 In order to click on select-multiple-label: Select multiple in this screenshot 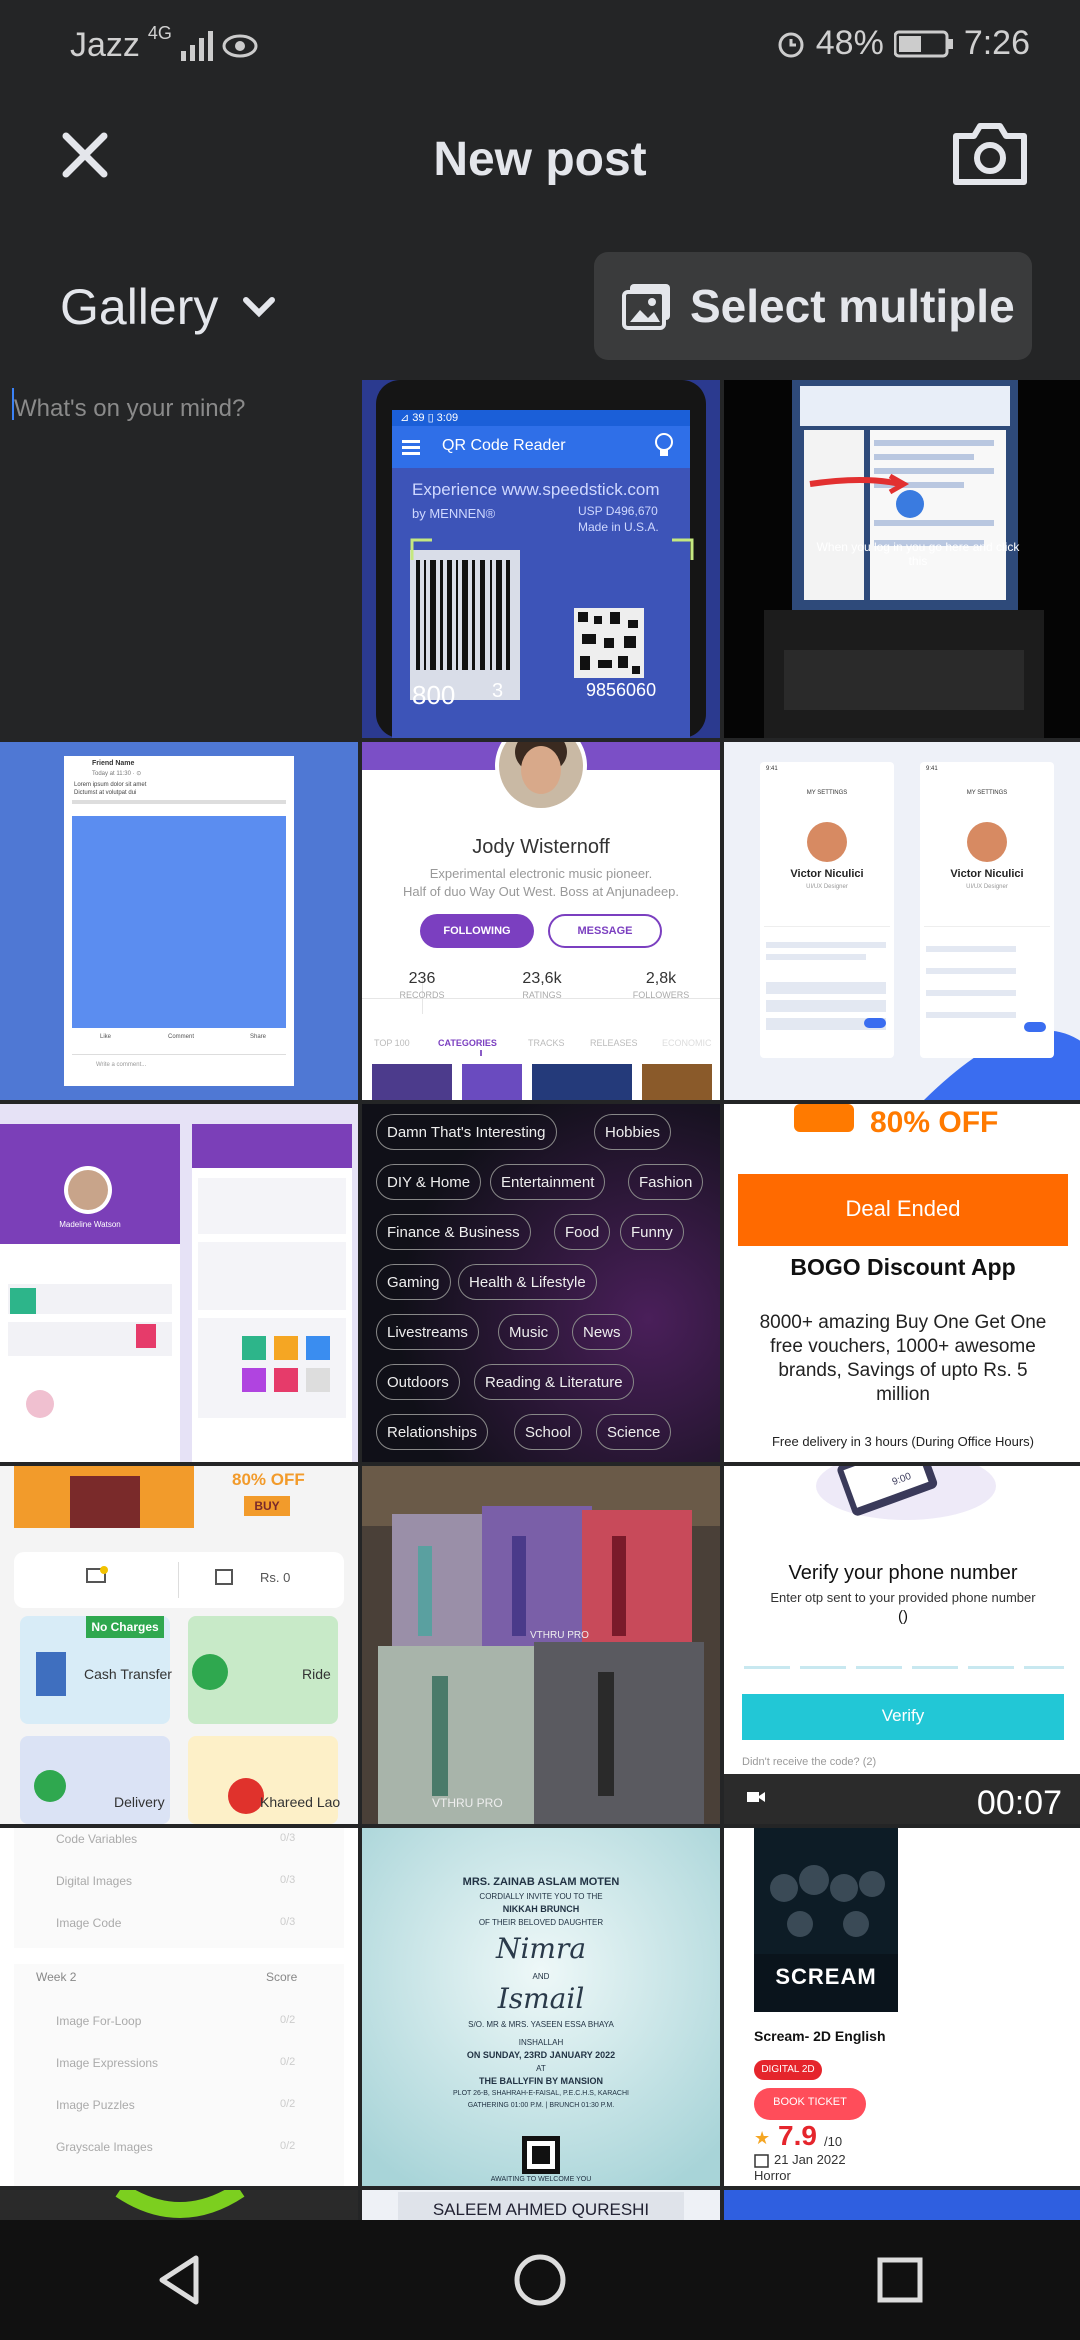, I will do `click(852, 306)`.